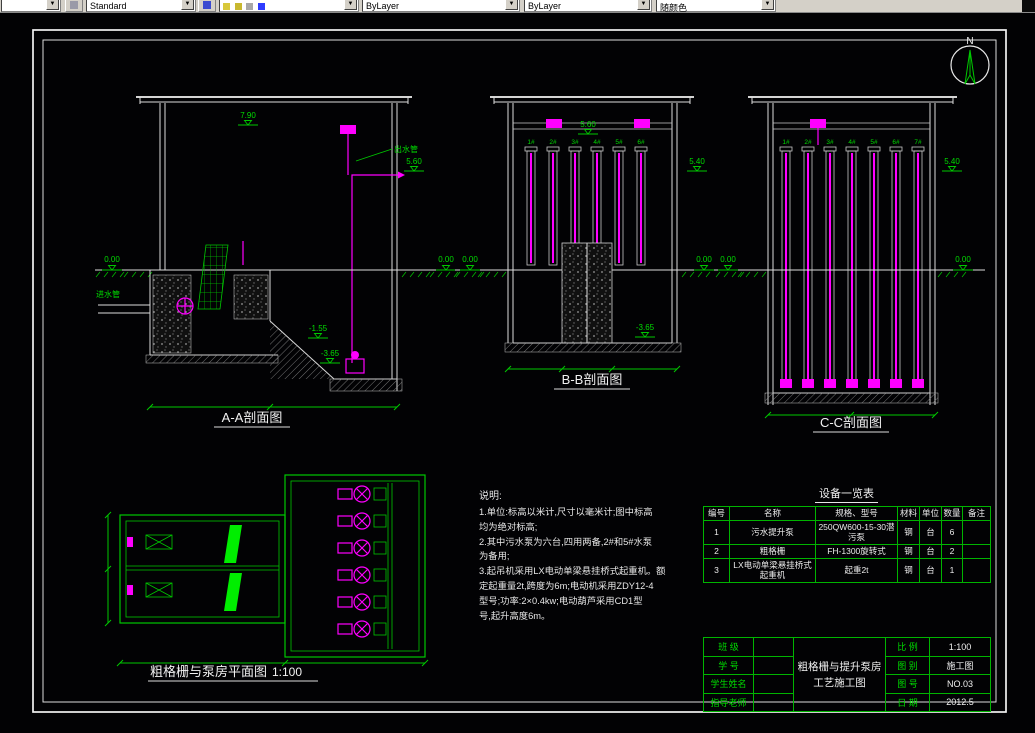  Describe the element at coordinates (851, 422) in the screenshot. I see `section-cc-label: C-C剖面图` at that location.